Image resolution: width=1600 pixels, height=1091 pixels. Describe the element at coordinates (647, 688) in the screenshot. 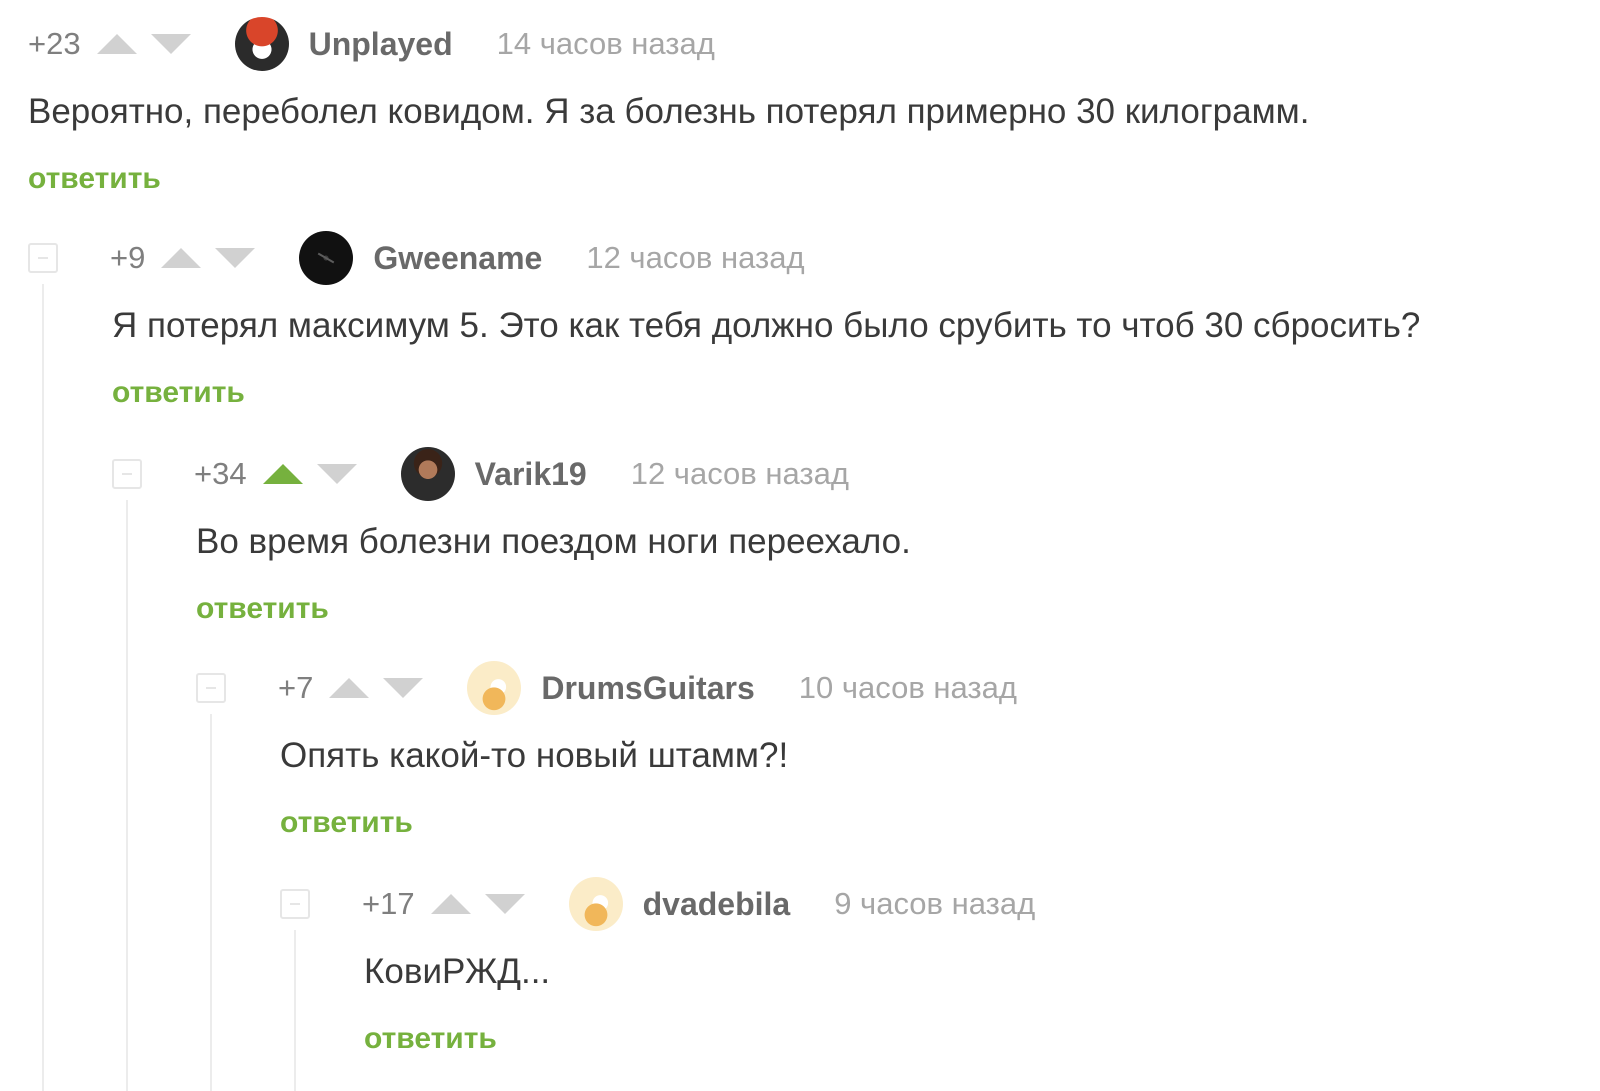

I see `author-name: DrumsGuitars` at that location.